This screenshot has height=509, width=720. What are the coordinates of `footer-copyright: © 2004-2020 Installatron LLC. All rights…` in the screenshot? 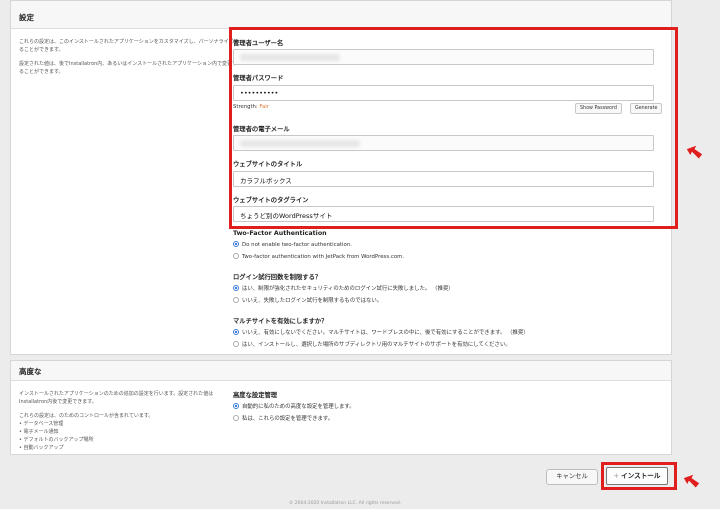 It's located at (345, 503).